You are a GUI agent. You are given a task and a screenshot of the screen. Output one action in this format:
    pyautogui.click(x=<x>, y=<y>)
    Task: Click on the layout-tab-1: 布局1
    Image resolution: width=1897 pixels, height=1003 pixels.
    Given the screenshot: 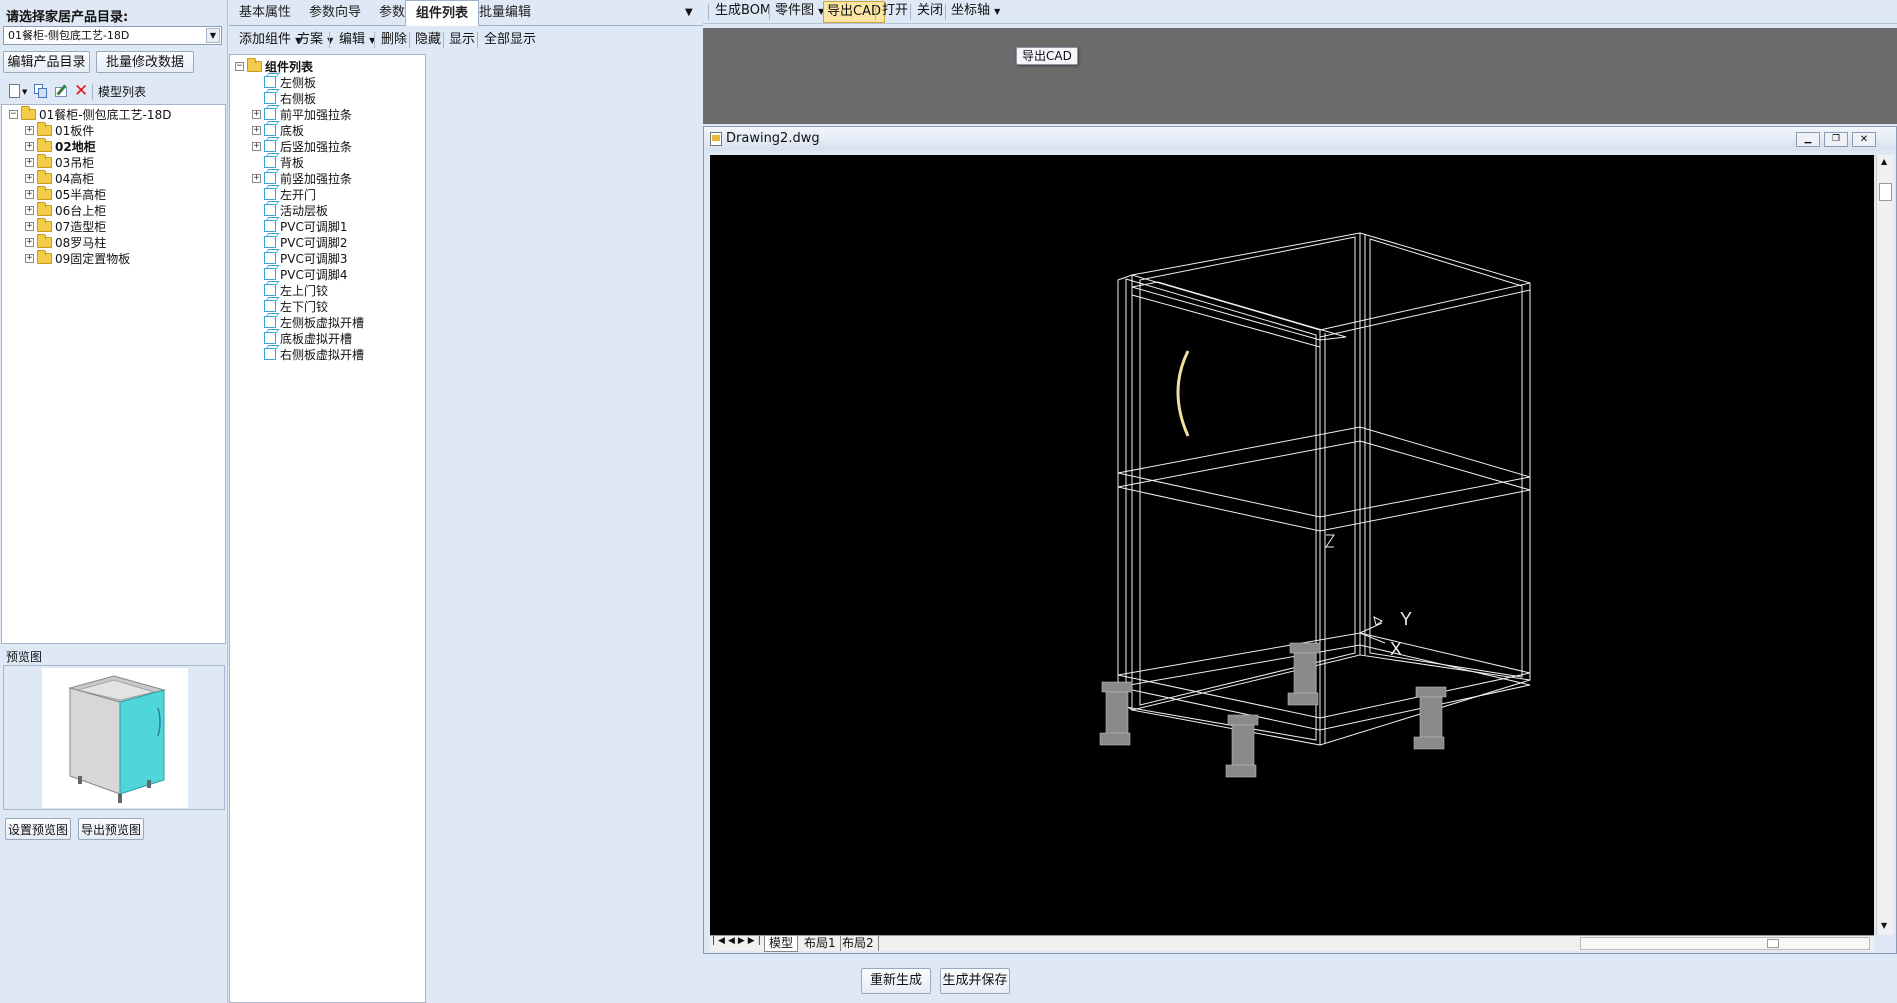 What is the action you would take?
    pyautogui.click(x=820, y=943)
    